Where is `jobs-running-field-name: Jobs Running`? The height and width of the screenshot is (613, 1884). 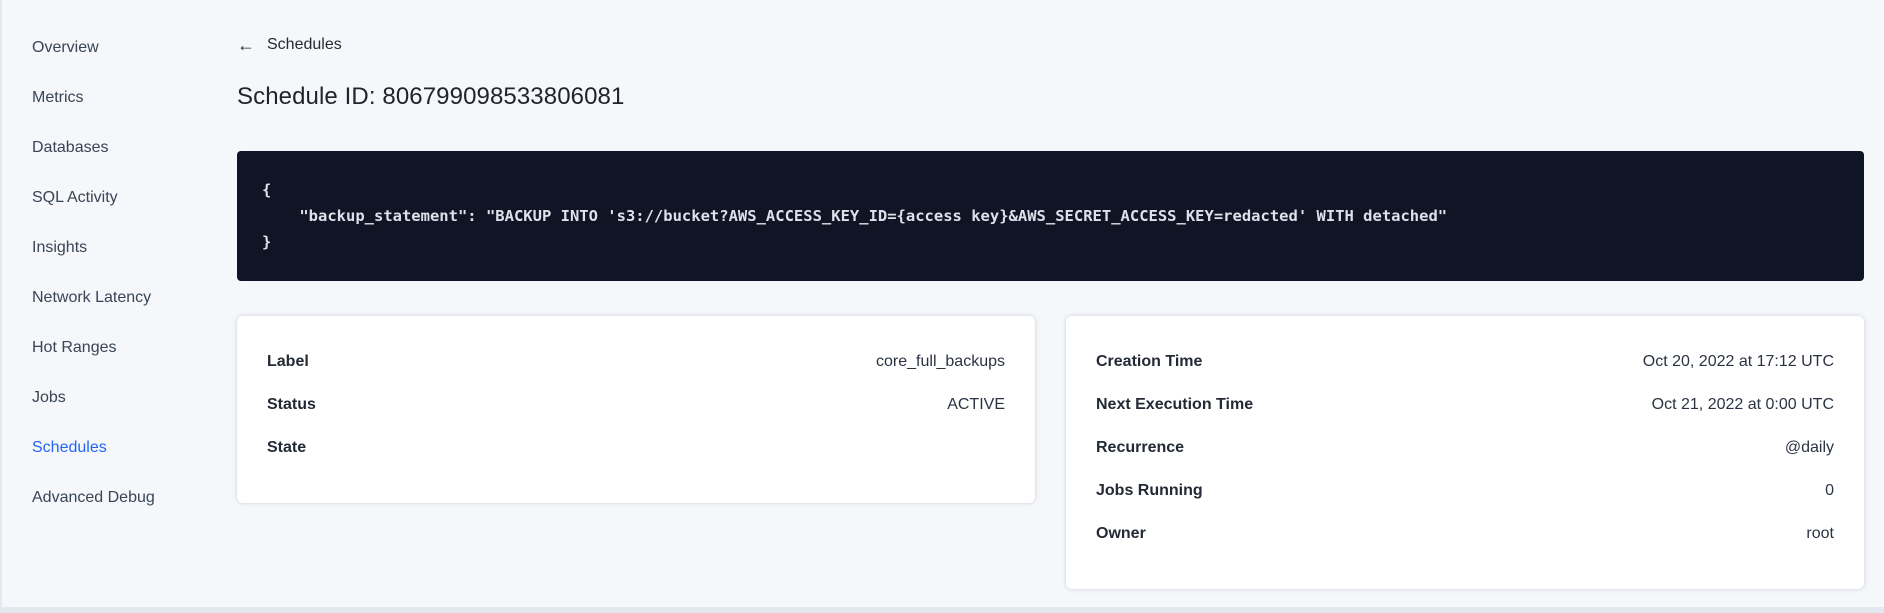
jobs-running-field-name: Jobs Running is located at coordinates (1149, 490).